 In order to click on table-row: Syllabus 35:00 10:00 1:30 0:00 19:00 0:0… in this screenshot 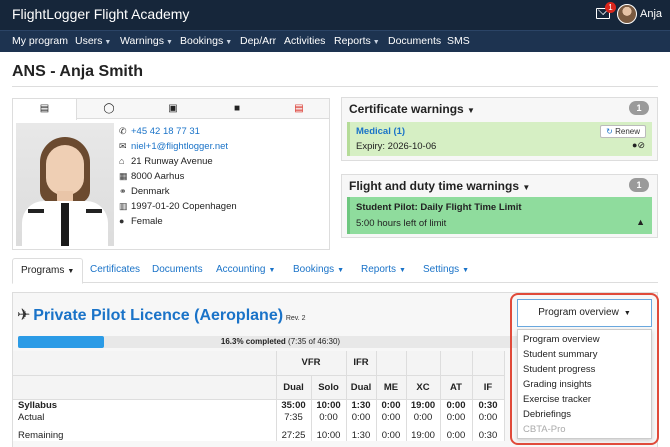, I will do `click(259, 405)`.